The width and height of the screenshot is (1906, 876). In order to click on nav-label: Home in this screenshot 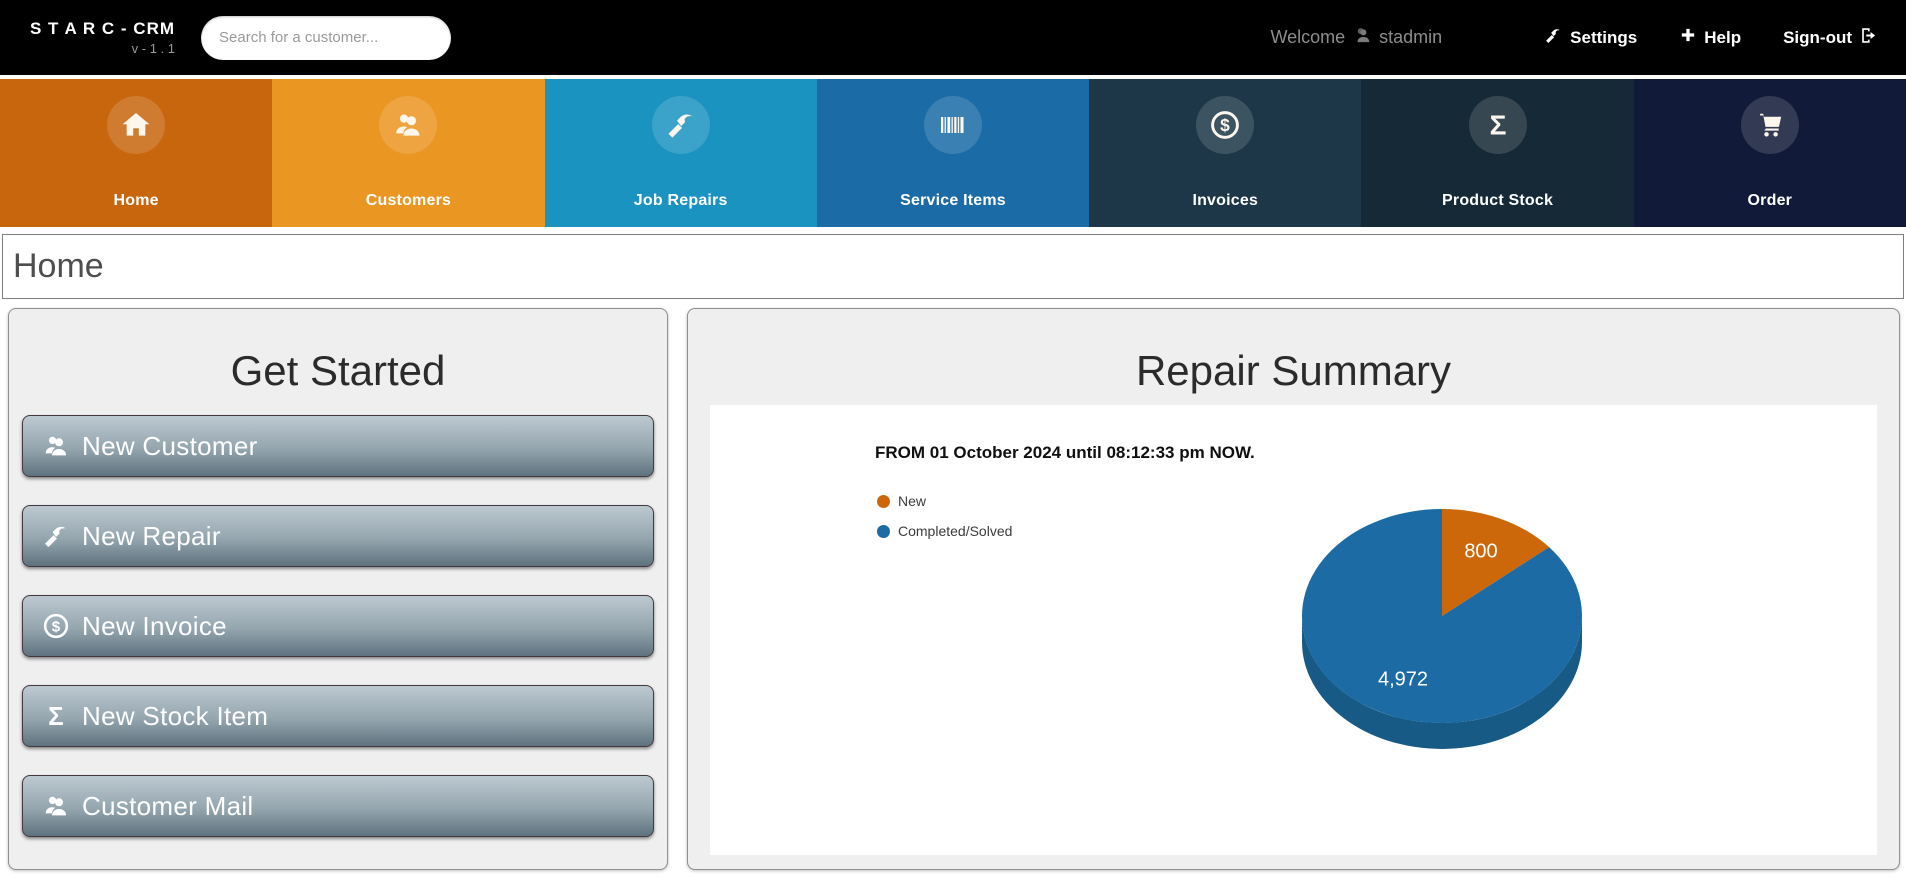, I will do `click(136, 200)`.